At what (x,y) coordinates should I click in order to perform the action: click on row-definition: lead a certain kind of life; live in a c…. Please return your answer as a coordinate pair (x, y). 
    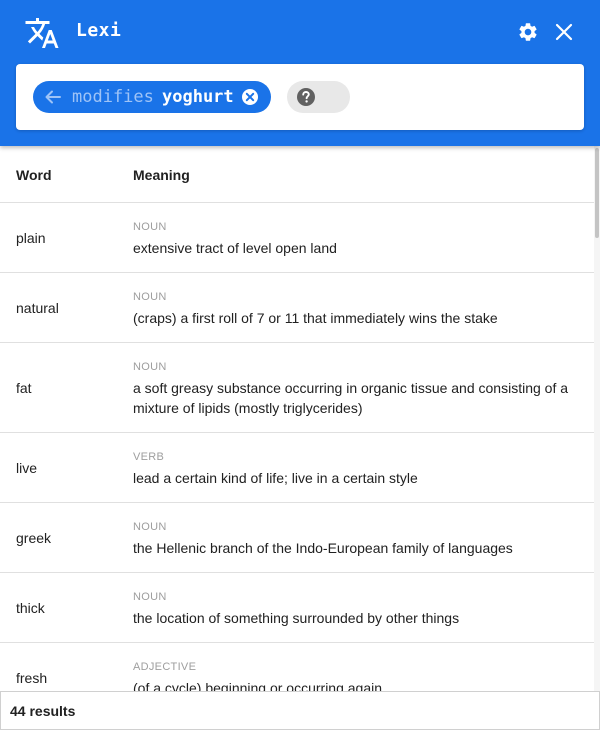
    Looking at the image, I should click on (275, 478).